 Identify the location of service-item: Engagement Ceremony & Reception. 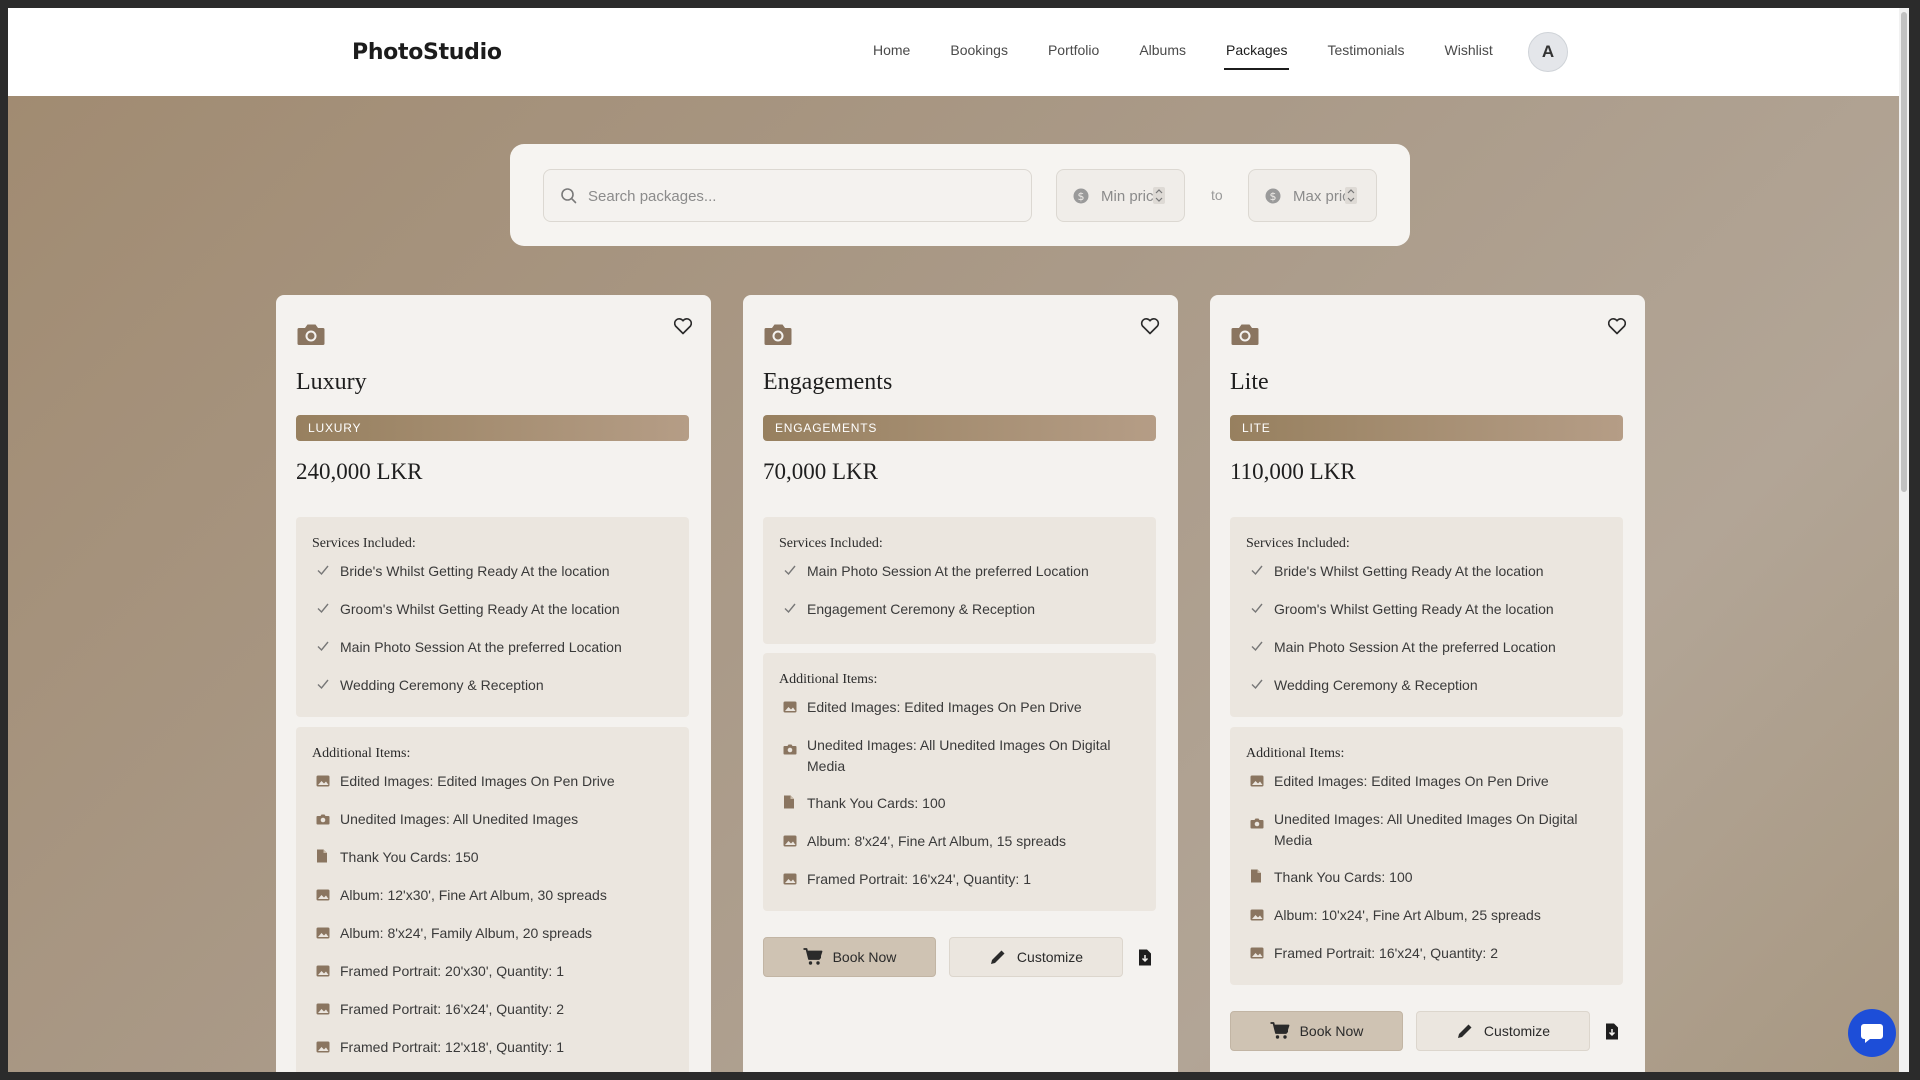
(959, 610).